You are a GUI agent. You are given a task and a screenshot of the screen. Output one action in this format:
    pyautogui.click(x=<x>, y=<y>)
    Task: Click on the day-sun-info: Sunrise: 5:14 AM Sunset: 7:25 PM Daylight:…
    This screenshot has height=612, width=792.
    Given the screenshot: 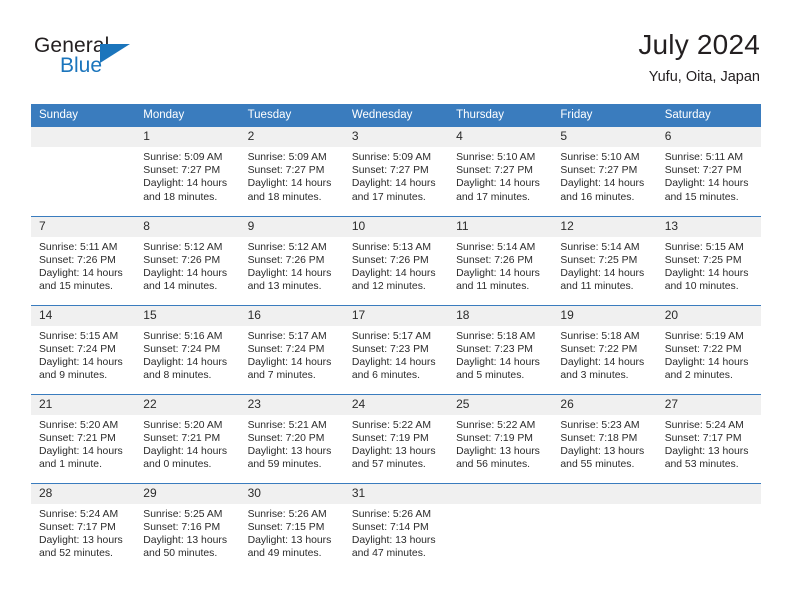 What is the action you would take?
    pyautogui.click(x=604, y=265)
    